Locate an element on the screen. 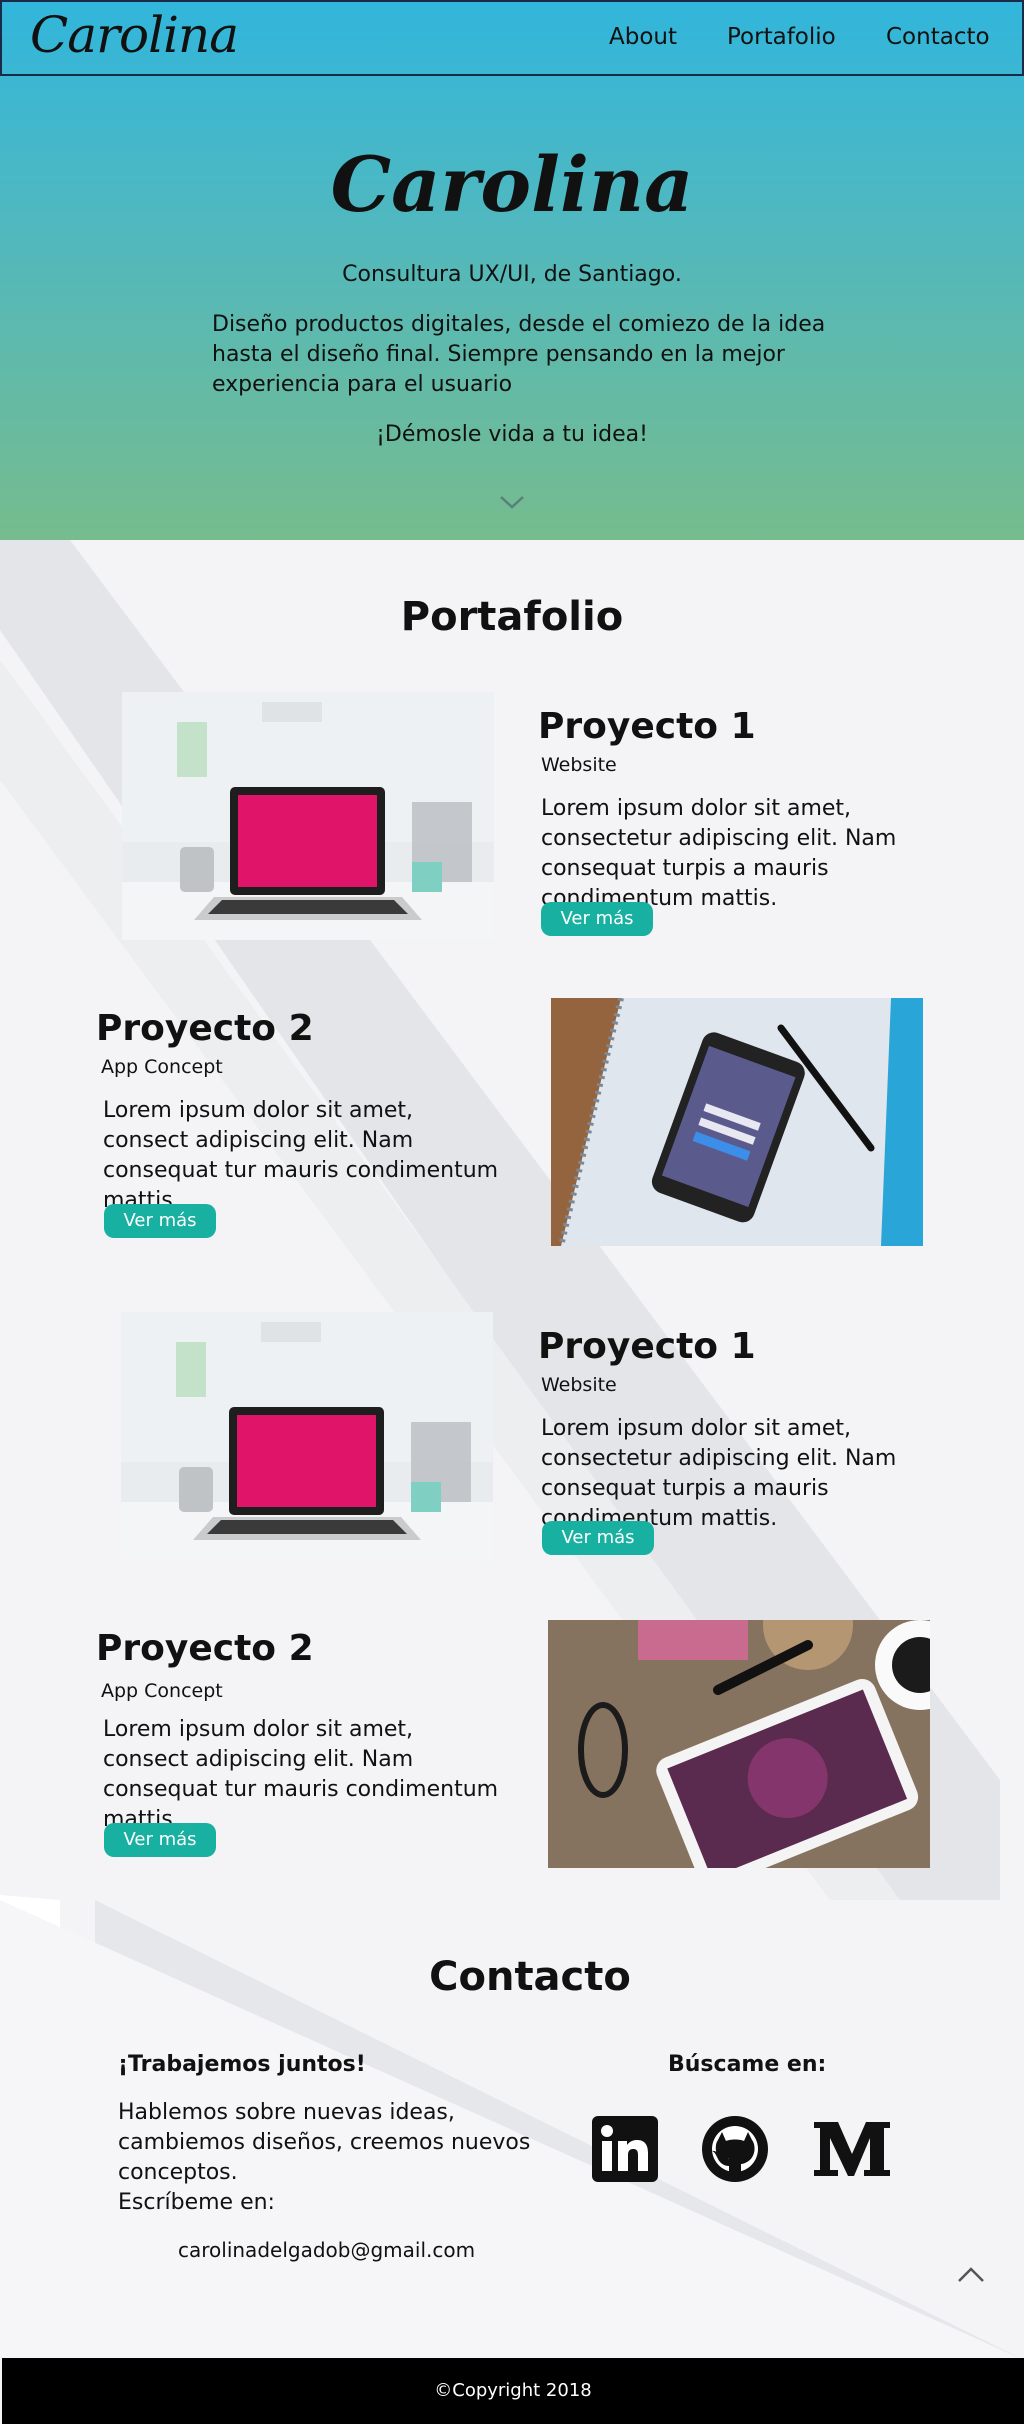 The image size is (1024, 2424). project-image-tablet is located at coordinates (739, 1744).